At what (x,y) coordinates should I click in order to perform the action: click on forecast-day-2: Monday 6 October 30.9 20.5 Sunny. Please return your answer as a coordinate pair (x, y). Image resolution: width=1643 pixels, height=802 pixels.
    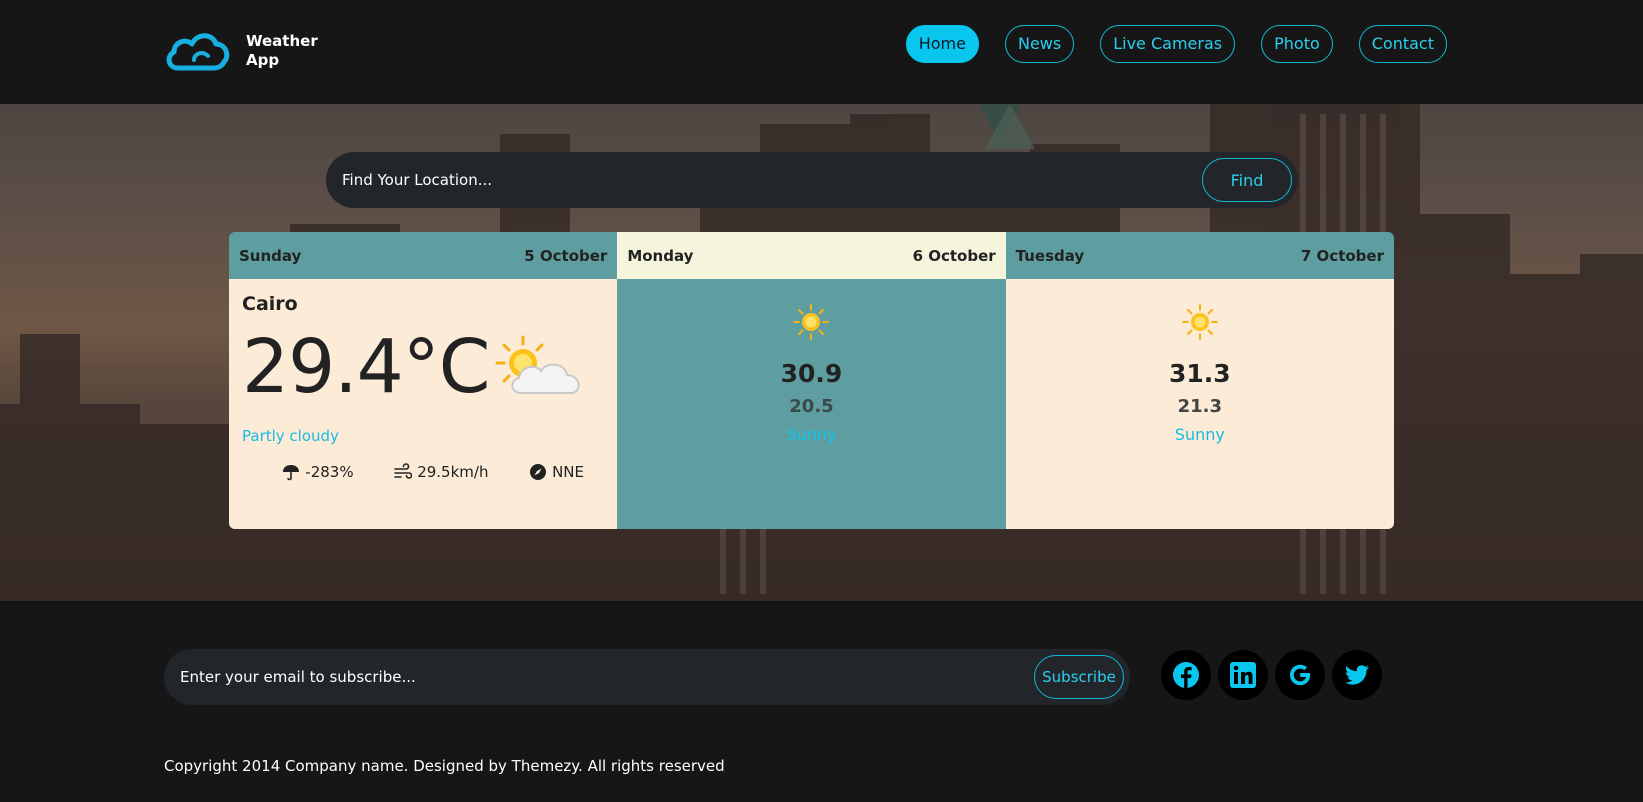
    Looking at the image, I should click on (811, 380).